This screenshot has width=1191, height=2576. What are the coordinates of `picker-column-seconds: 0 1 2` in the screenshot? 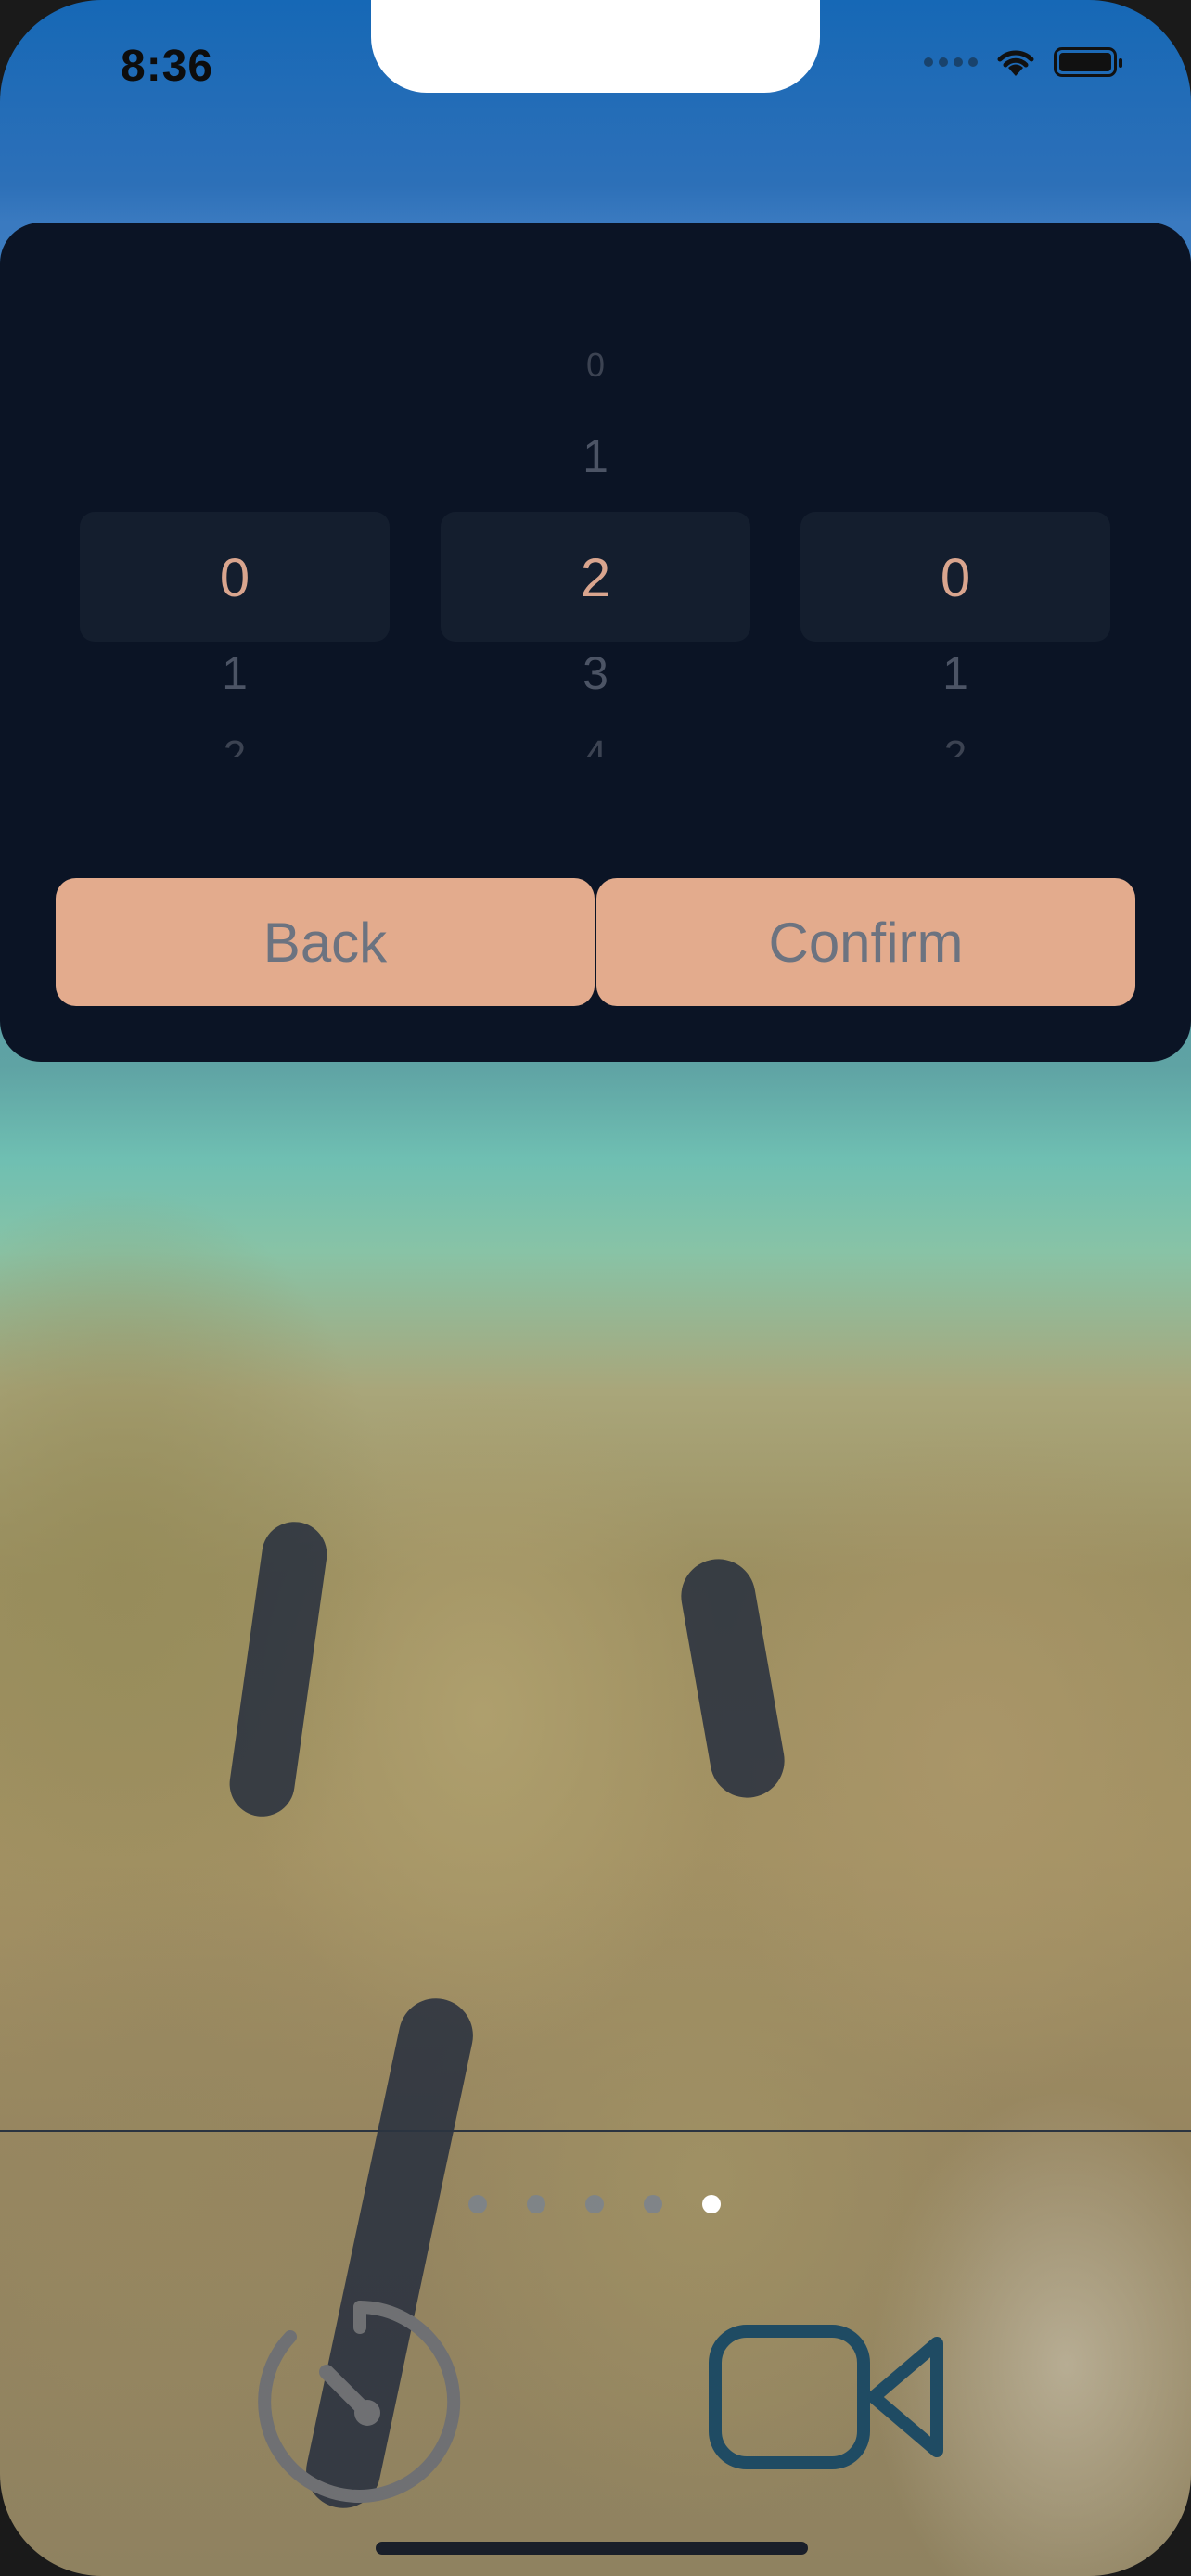 It's located at (955, 529).